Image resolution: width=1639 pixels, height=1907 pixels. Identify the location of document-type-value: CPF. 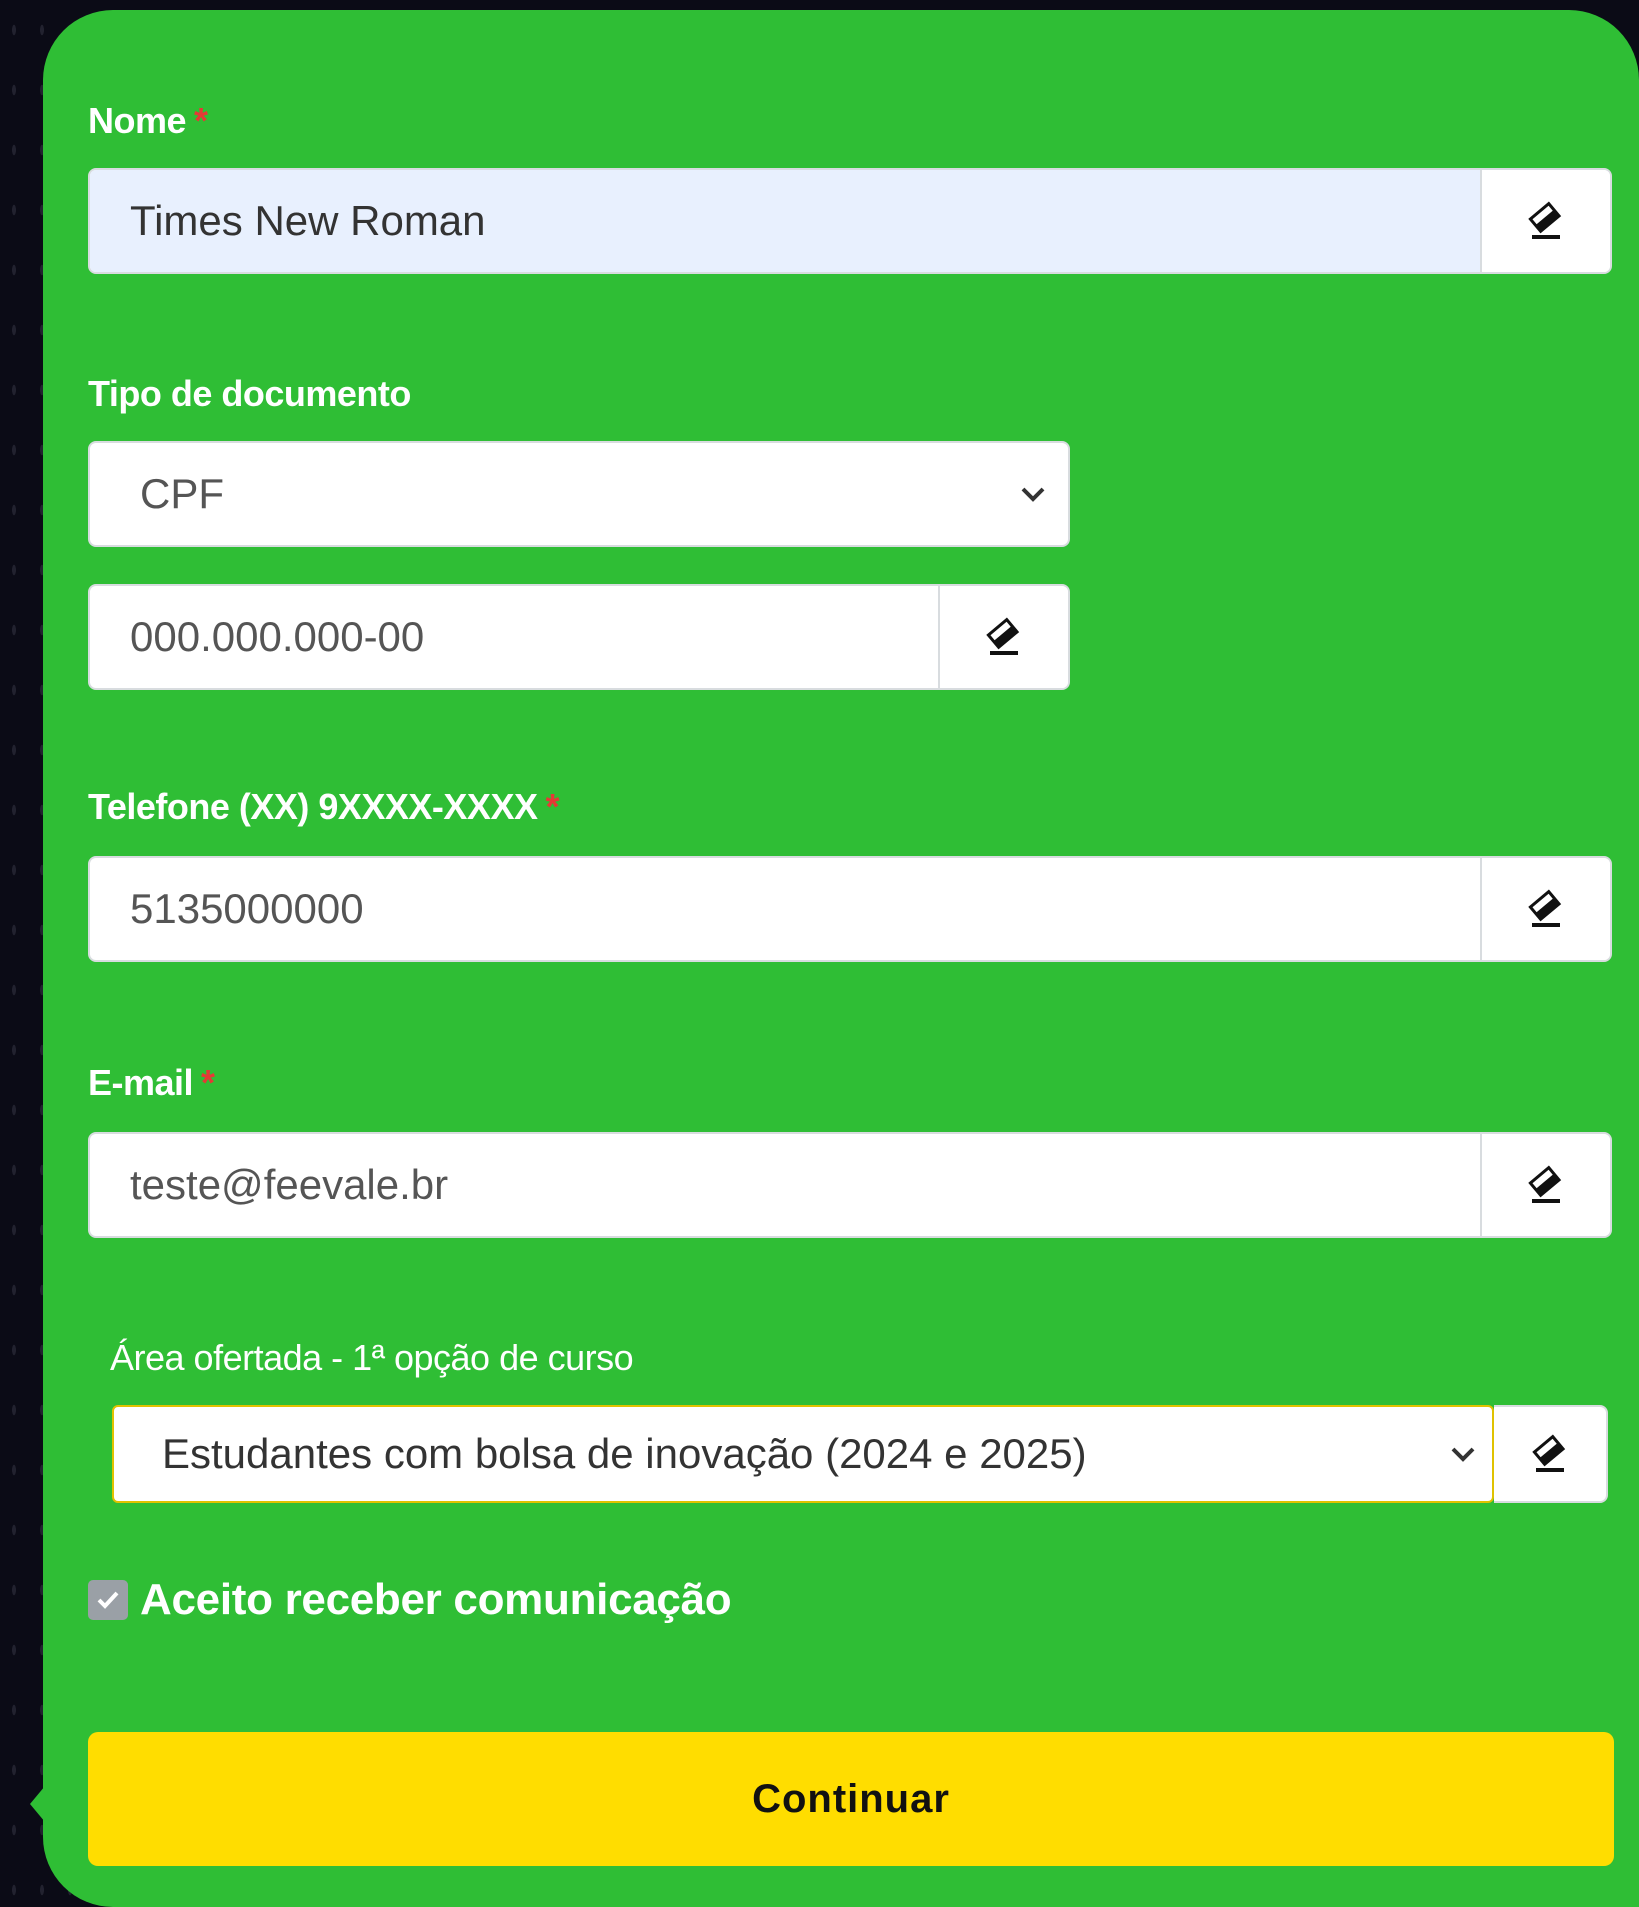
(182, 493).